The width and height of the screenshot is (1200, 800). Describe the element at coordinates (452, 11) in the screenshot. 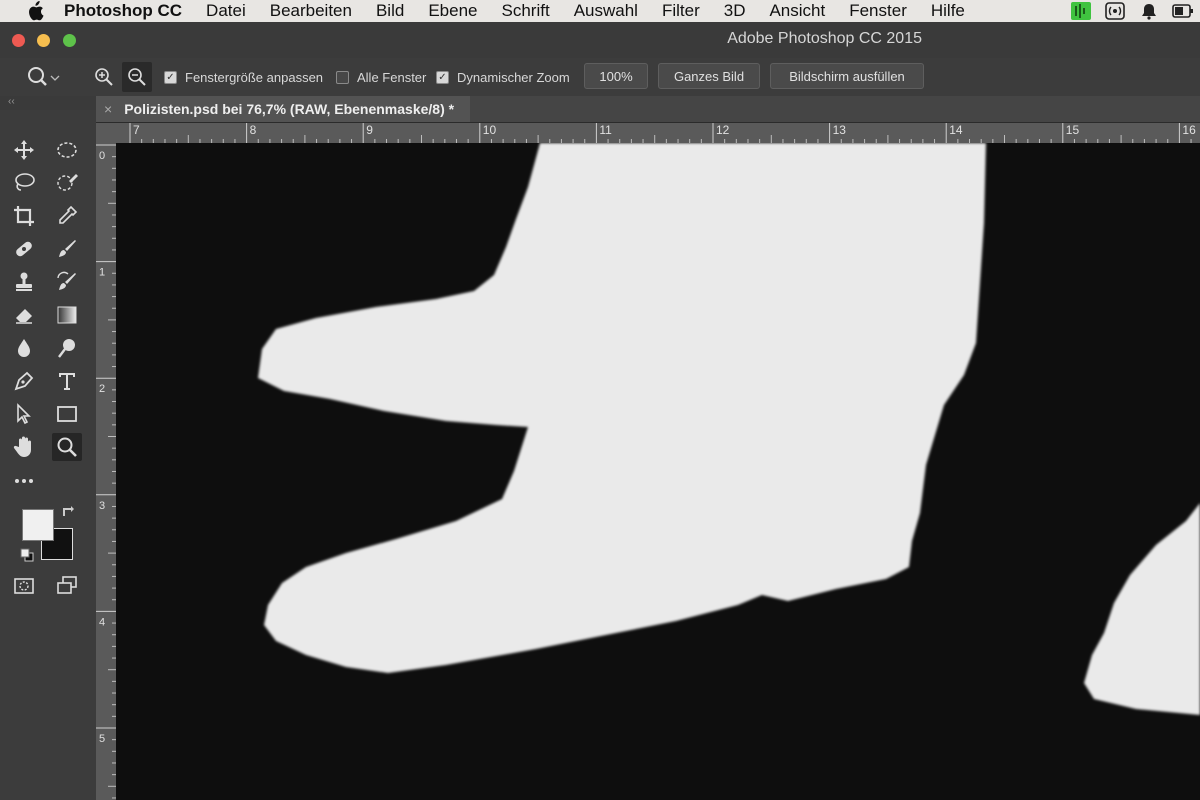

I see `menu-ebene: Ebene` at that location.